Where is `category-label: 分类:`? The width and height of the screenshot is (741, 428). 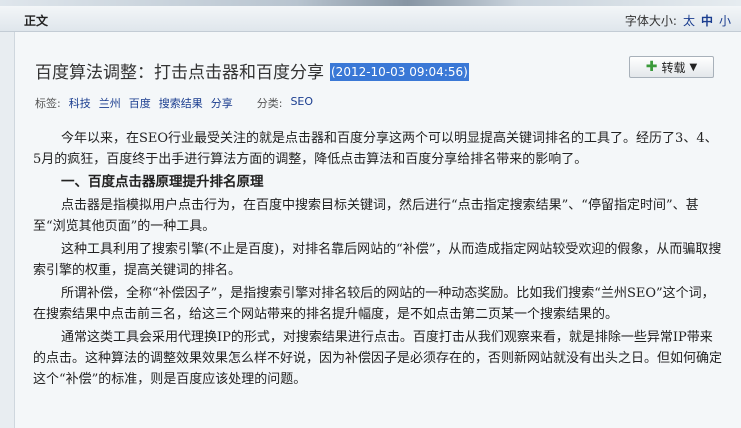 category-label: 分类: is located at coordinates (269, 103).